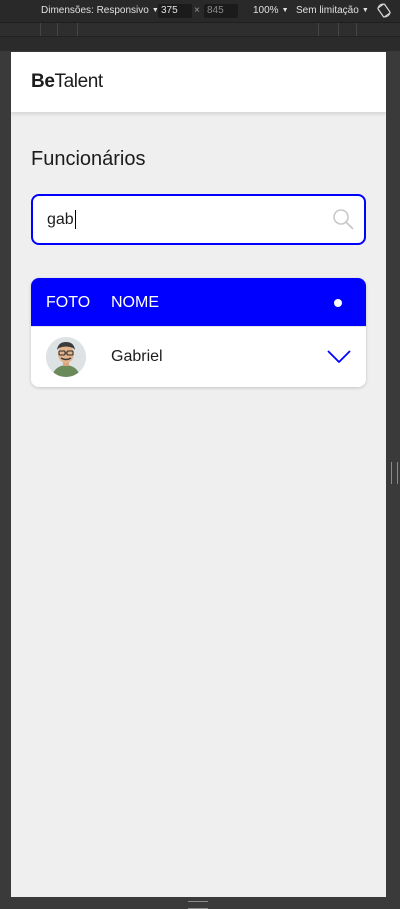 The image size is (400, 909). Describe the element at coordinates (43, 81) in the screenshot. I see `logo-bold: Be` at that location.